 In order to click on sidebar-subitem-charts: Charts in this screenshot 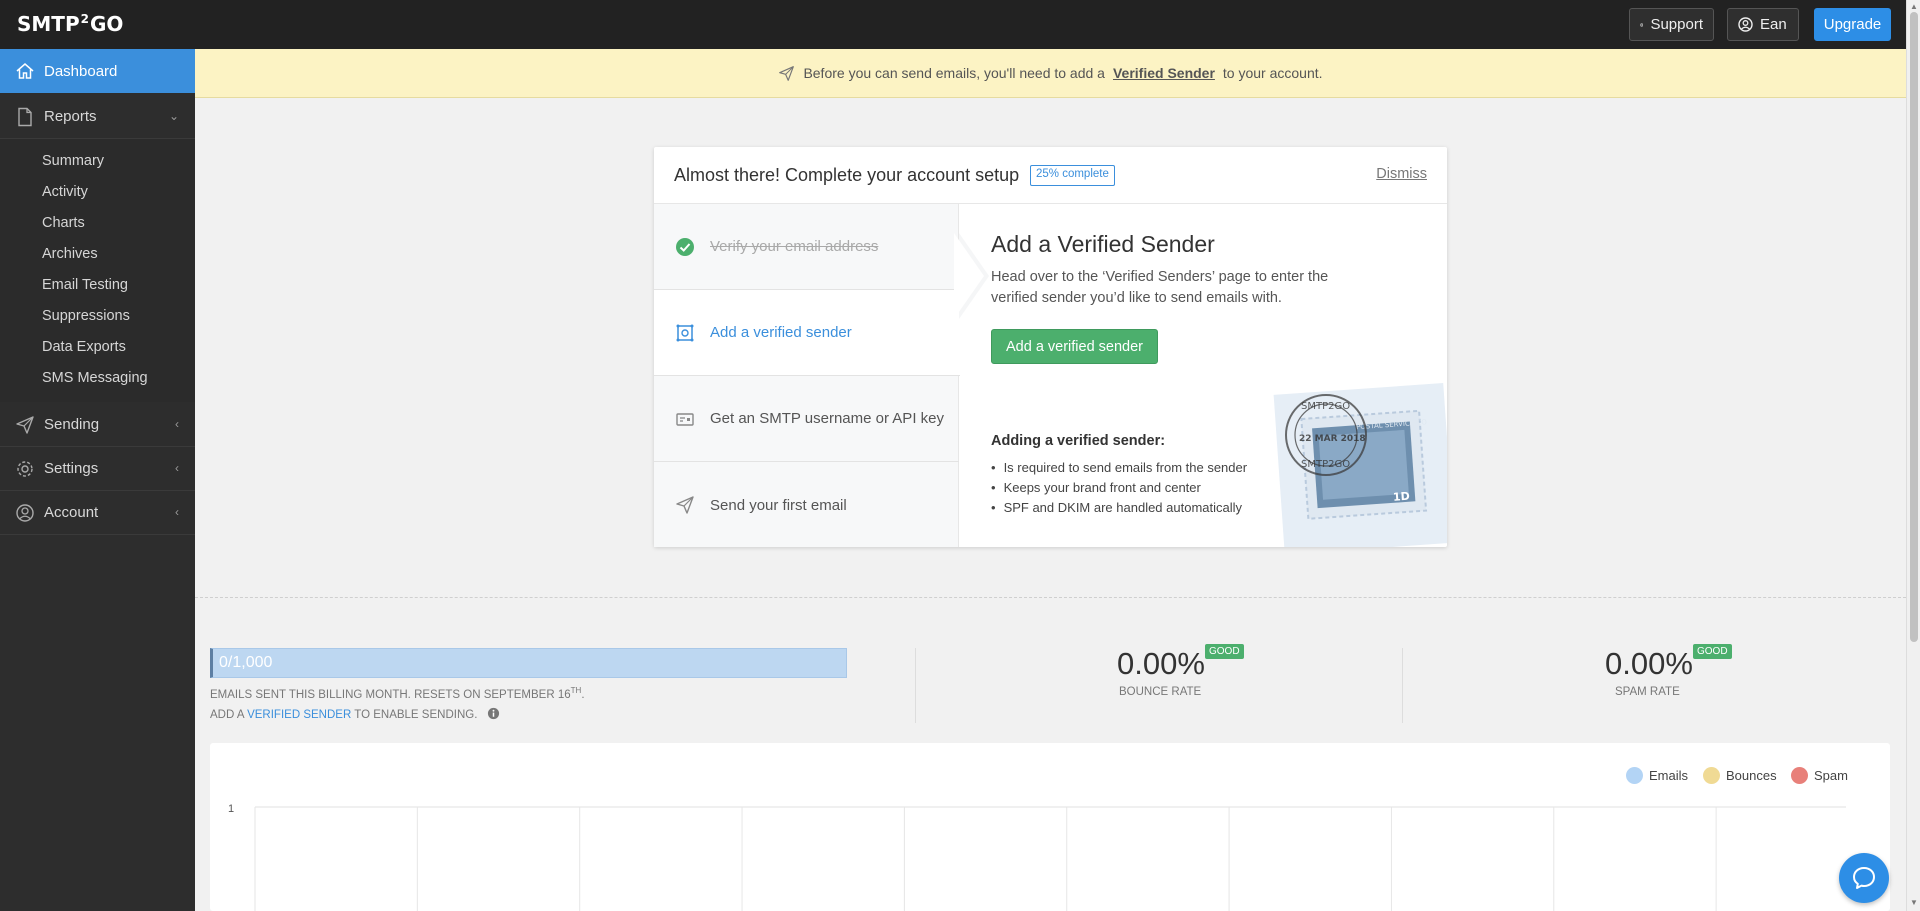, I will do `click(63, 223)`.